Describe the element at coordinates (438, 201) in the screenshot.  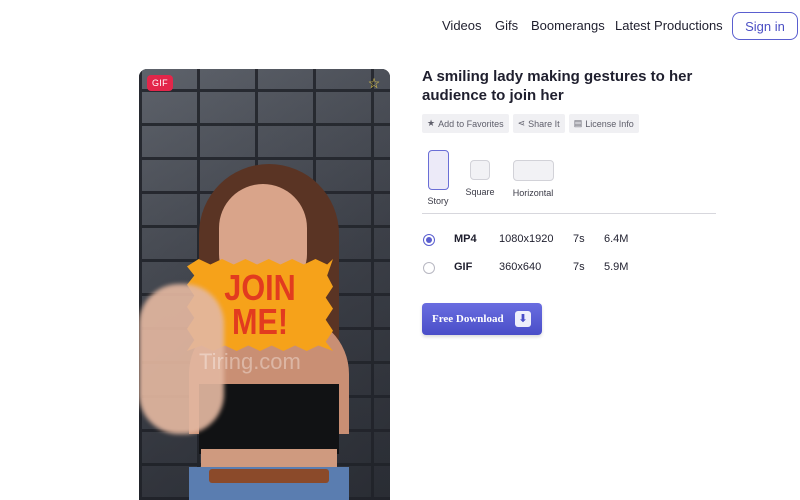
I see `format-label-story: Story` at that location.